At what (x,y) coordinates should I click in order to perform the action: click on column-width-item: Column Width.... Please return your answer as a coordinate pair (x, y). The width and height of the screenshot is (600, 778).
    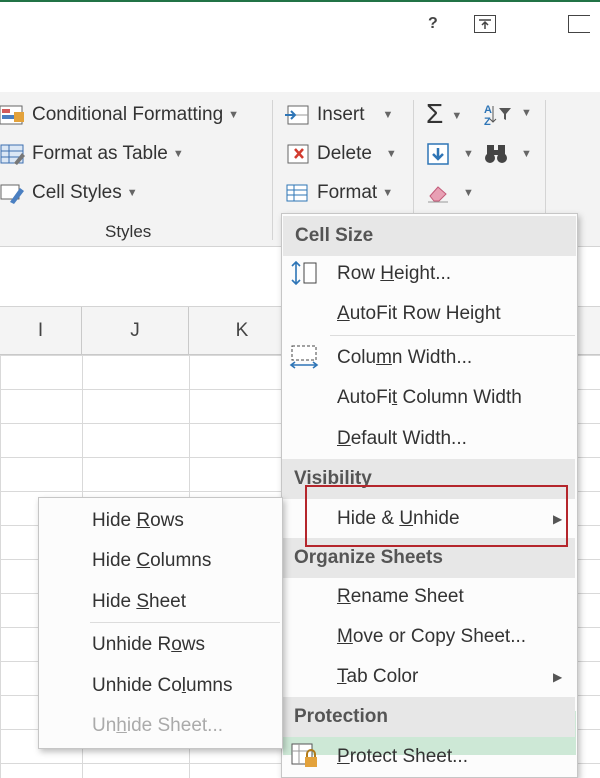
    Looking at the image, I should click on (404, 358).